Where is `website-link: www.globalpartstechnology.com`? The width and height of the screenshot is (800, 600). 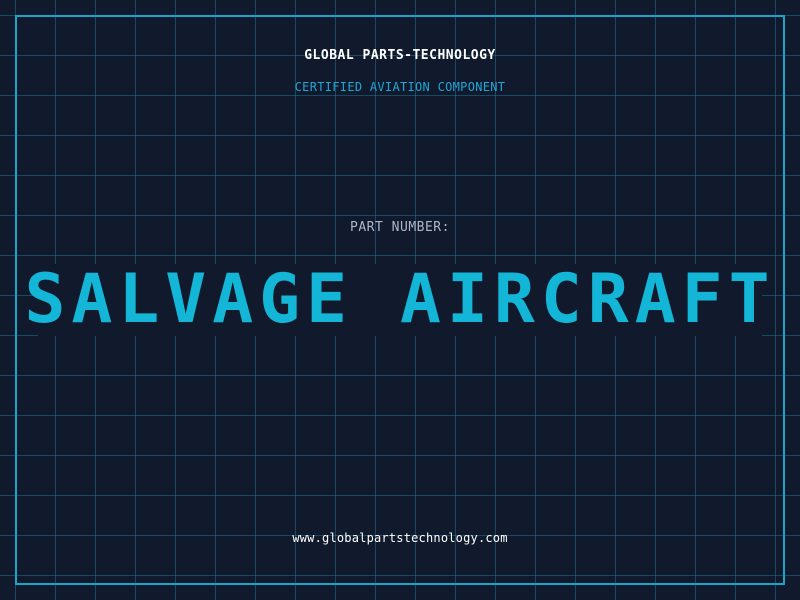 website-link: www.globalpartstechnology.com is located at coordinates (400, 538).